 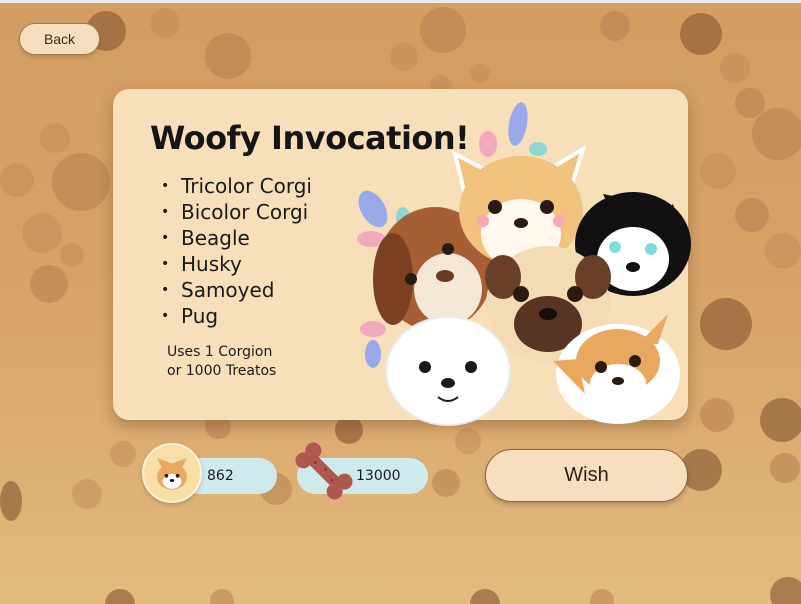 What do you see at coordinates (586, 475) in the screenshot?
I see `wish-button: Wish` at bounding box center [586, 475].